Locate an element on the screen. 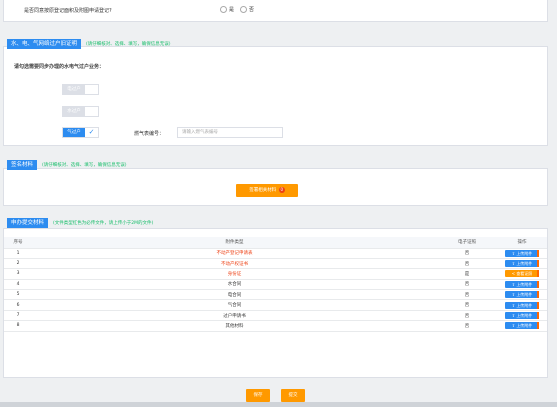  row-no: 6 is located at coordinates (18, 305).